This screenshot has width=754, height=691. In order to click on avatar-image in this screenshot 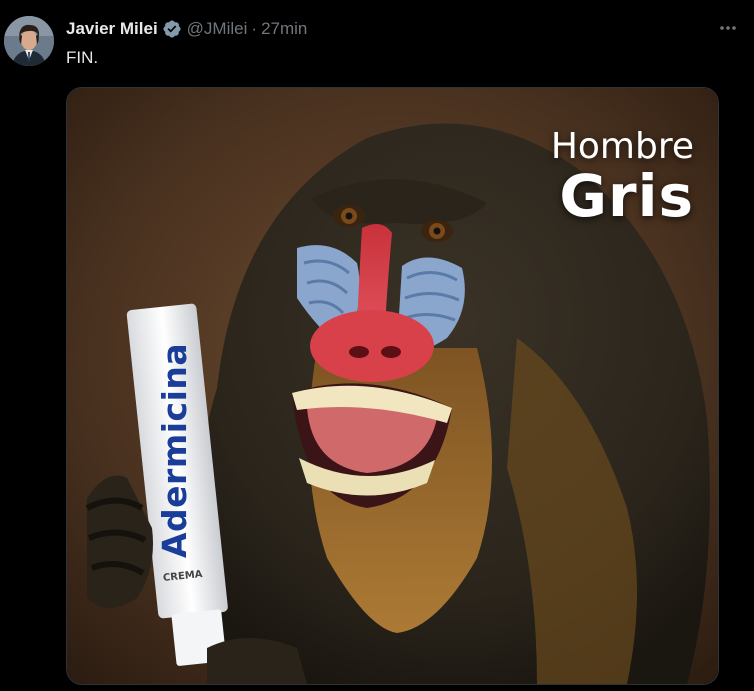, I will do `click(29, 41)`.